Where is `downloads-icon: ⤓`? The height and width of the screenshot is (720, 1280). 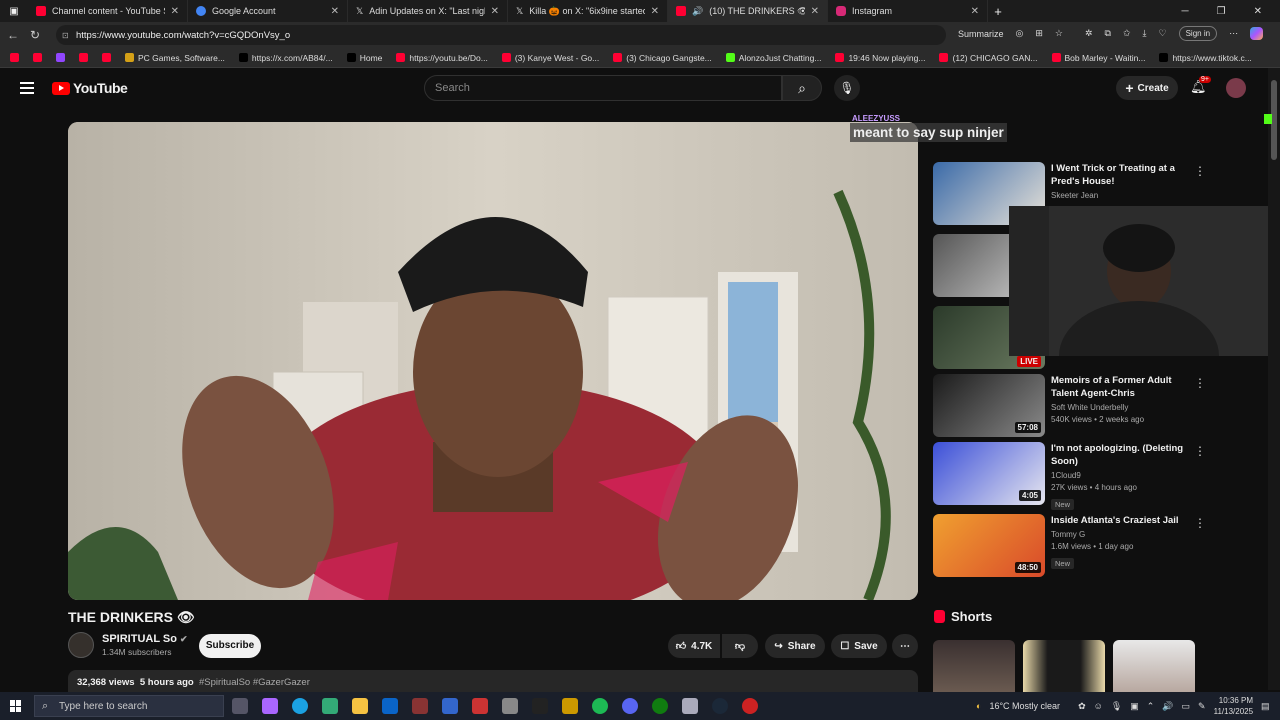
downloads-icon: ⤓ is located at coordinates (1145, 33).